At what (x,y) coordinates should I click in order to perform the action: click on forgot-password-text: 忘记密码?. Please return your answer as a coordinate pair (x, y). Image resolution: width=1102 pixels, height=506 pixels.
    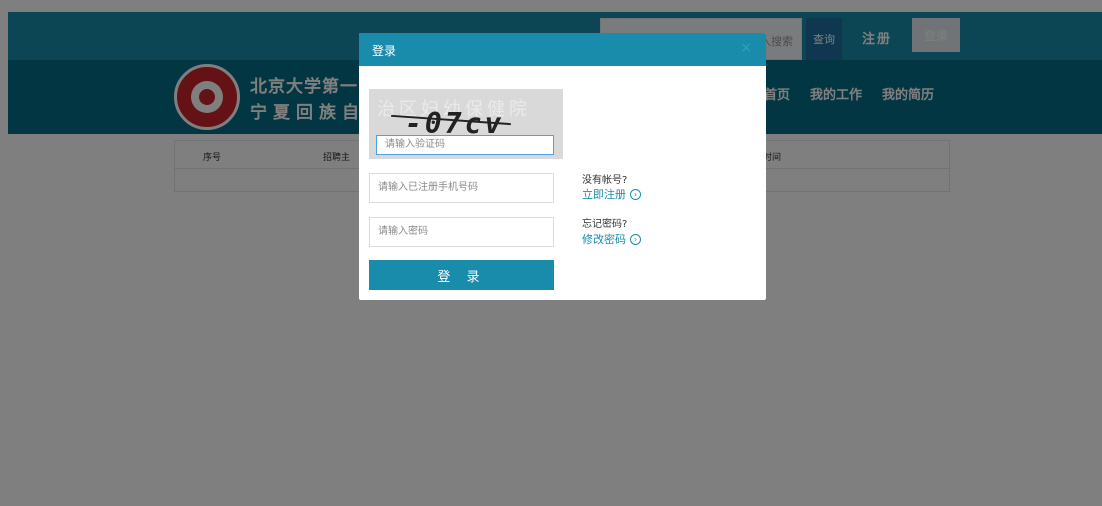
    Looking at the image, I should click on (605, 224).